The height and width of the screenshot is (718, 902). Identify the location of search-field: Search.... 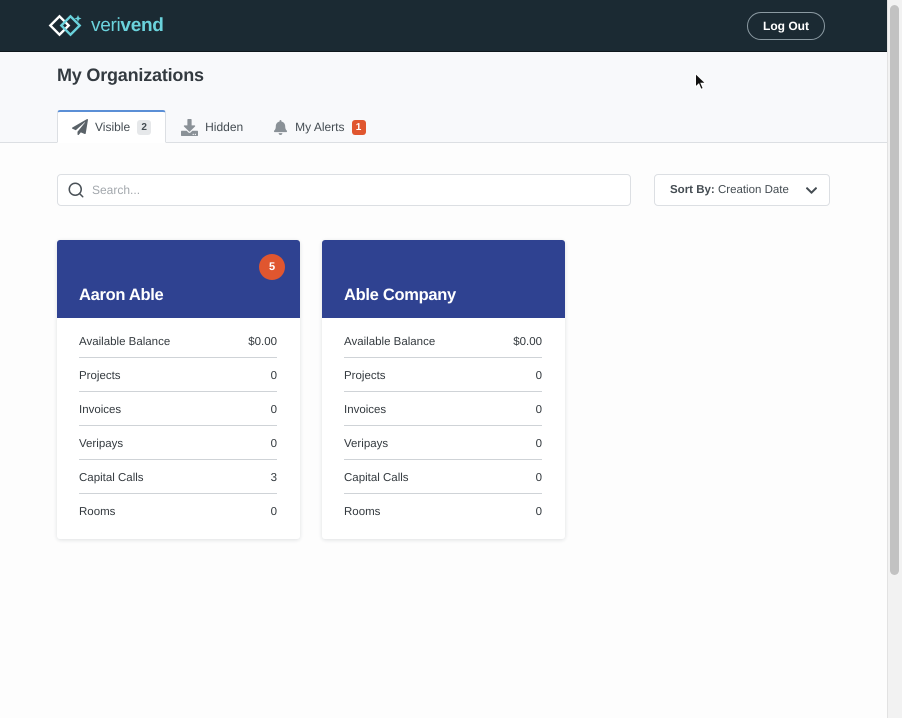
(344, 190).